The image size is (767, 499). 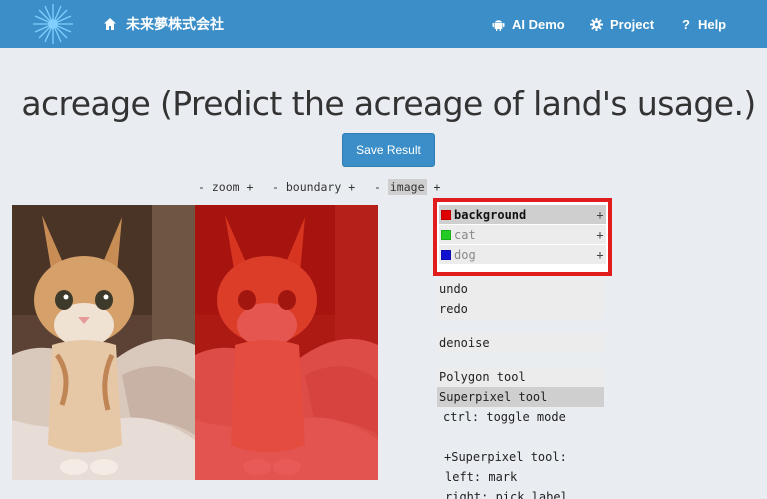 I want to click on left-click-hint: left: mark, so click(x=481, y=477).